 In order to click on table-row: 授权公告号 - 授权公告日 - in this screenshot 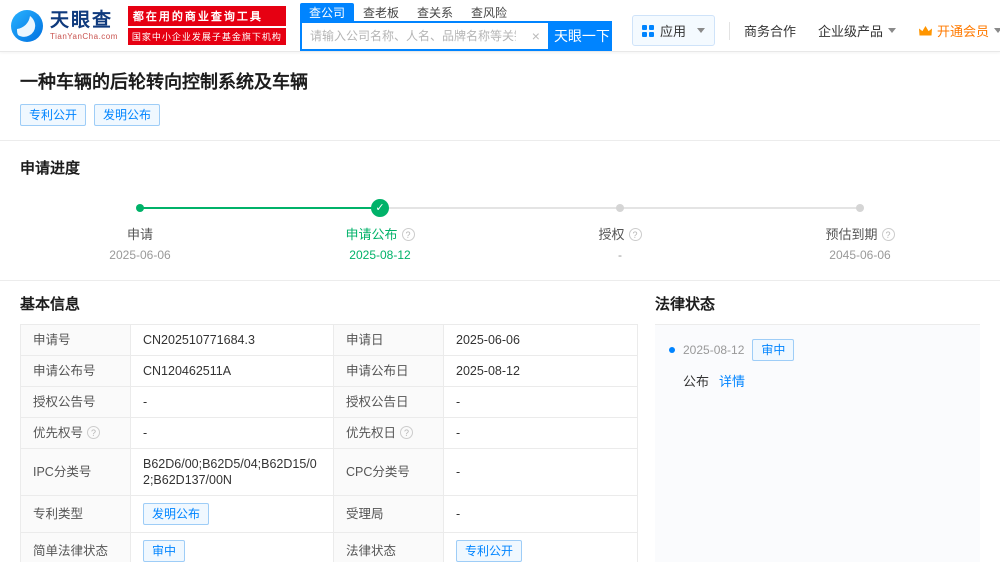, I will do `click(329, 402)`.